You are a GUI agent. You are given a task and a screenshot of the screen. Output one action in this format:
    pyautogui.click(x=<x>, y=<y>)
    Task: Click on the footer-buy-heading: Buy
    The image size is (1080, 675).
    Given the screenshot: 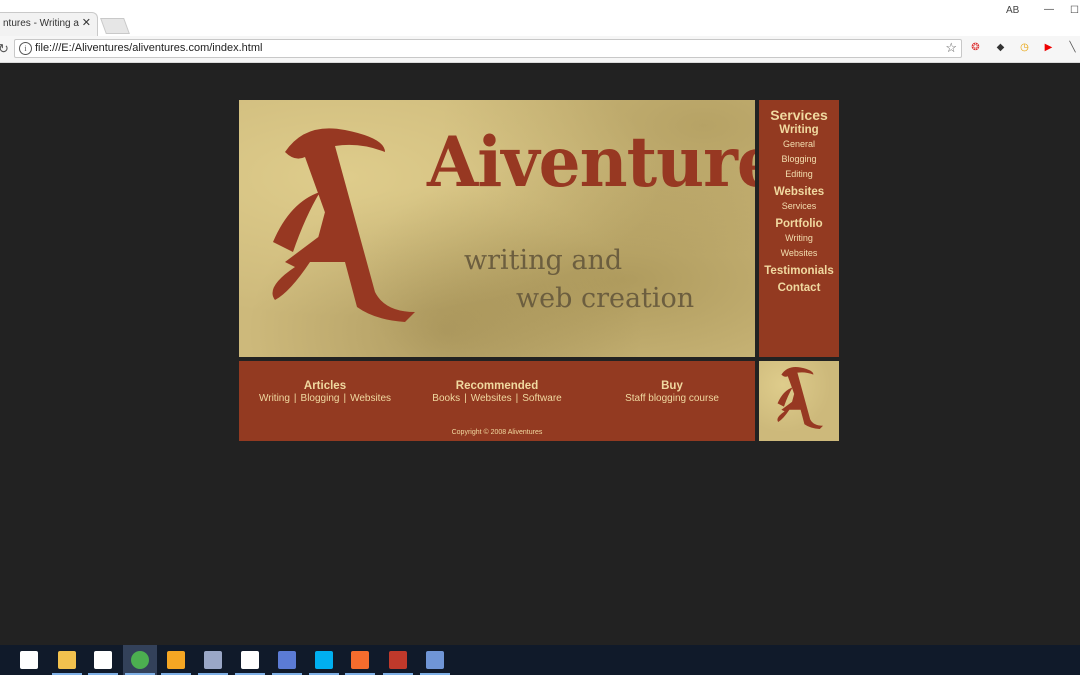 What is the action you would take?
    pyautogui.click(x=672, y=386)
    